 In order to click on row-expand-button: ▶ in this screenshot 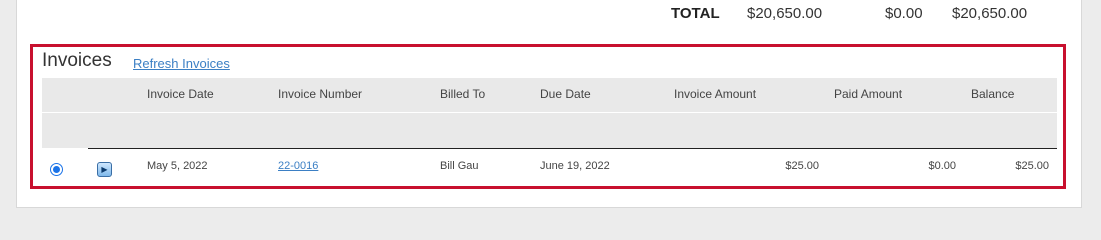, I will do `click(104, 169)`.